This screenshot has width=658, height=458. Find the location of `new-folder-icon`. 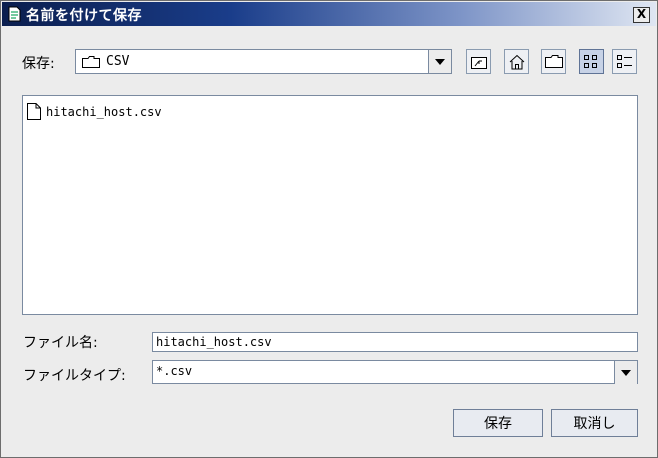

new-folder-icon is located at coordinates (553, 61).